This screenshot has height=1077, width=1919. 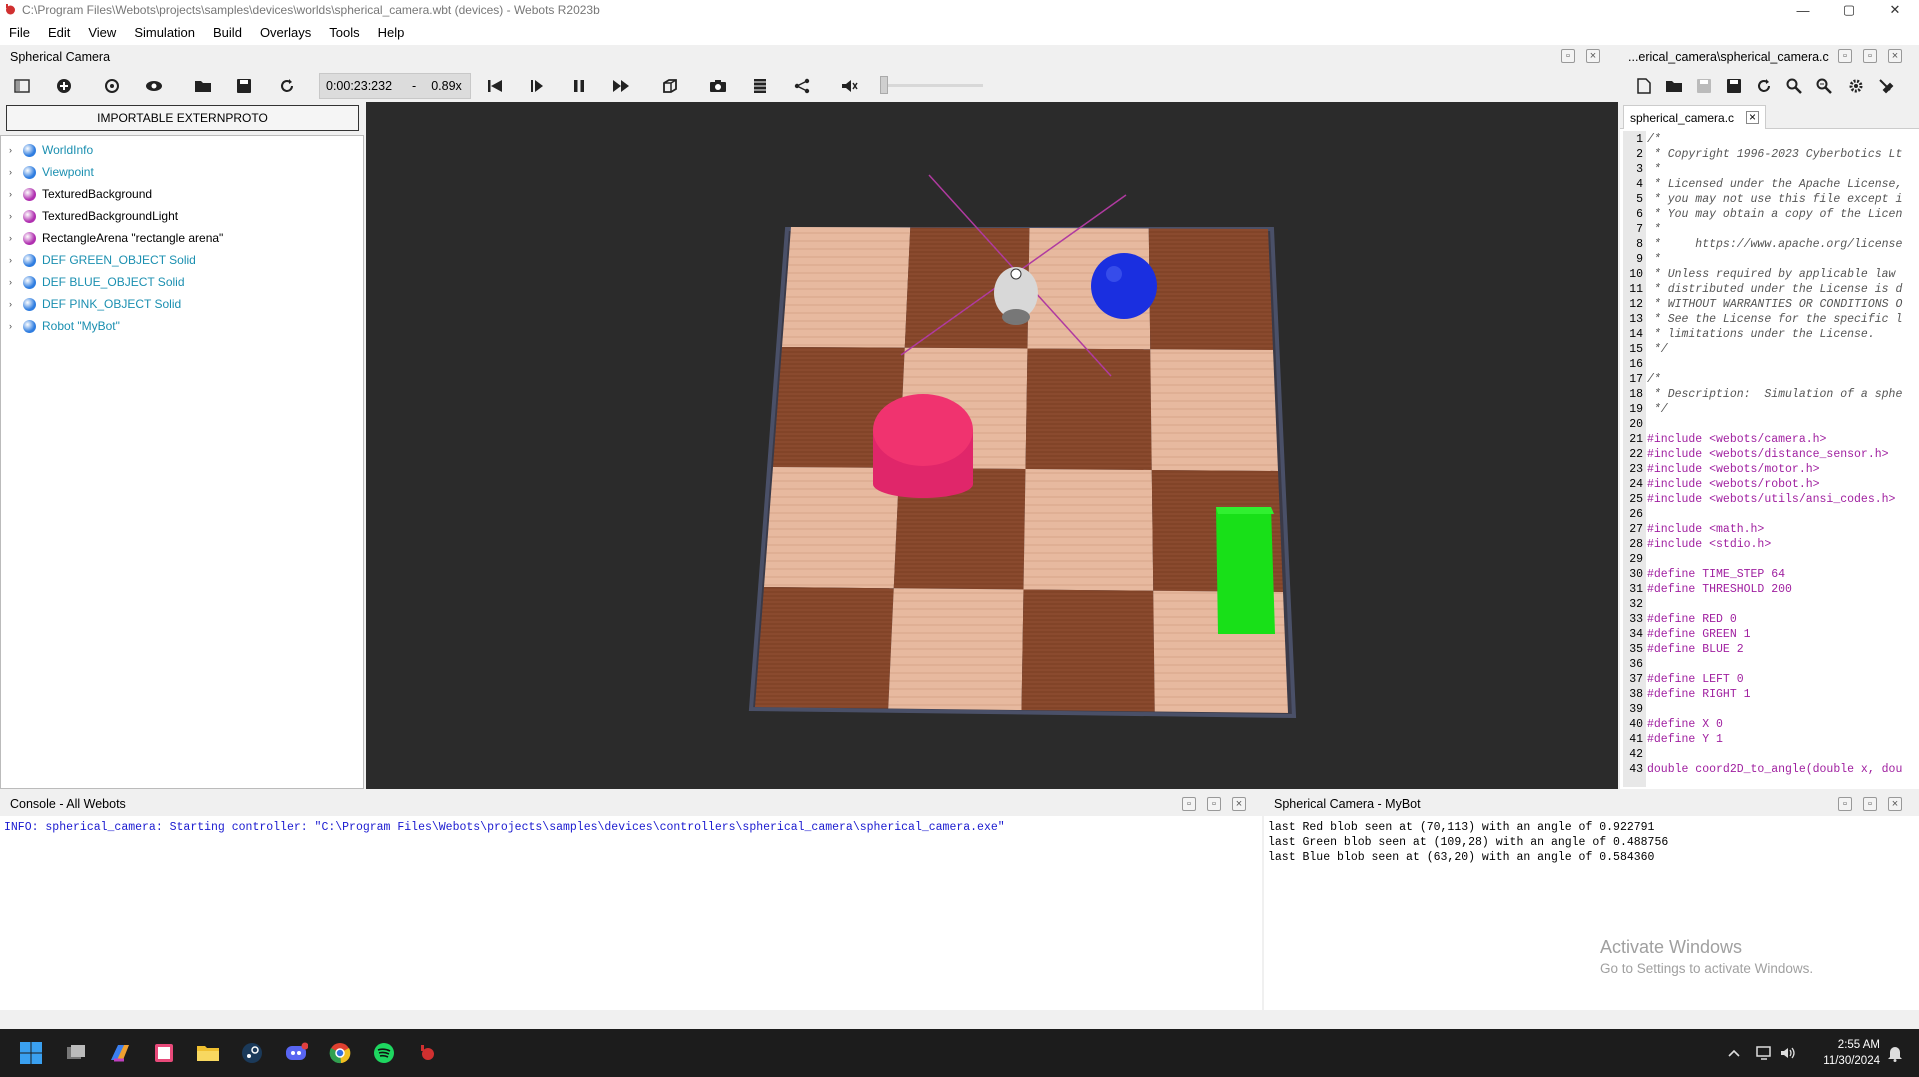 I want to click on maximize-button: ▢, so click(x=1849, y=10).